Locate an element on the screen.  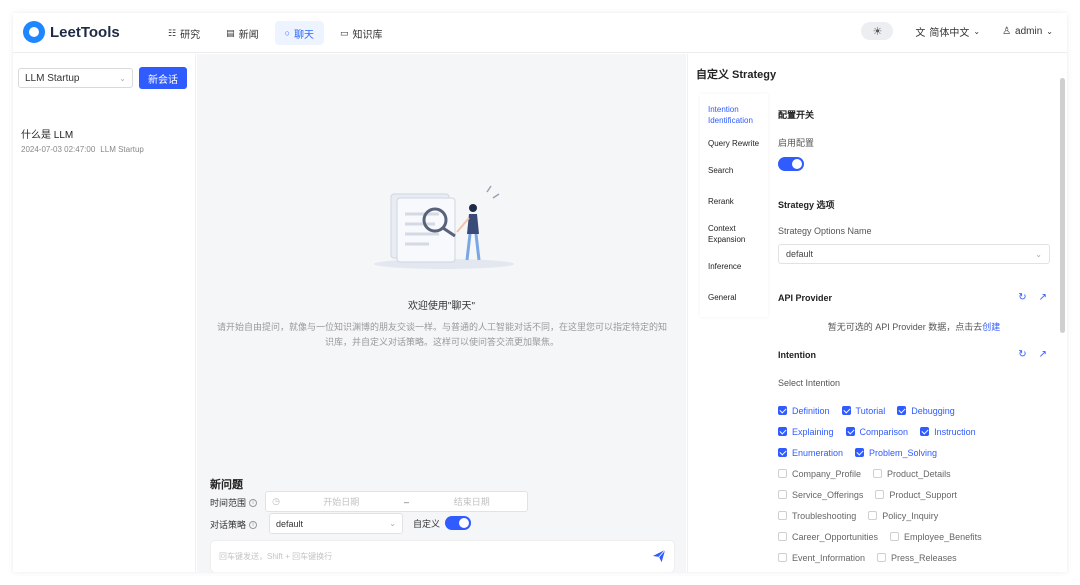
intention-checkbox: Product_Support is located at coordinates (916, 495).